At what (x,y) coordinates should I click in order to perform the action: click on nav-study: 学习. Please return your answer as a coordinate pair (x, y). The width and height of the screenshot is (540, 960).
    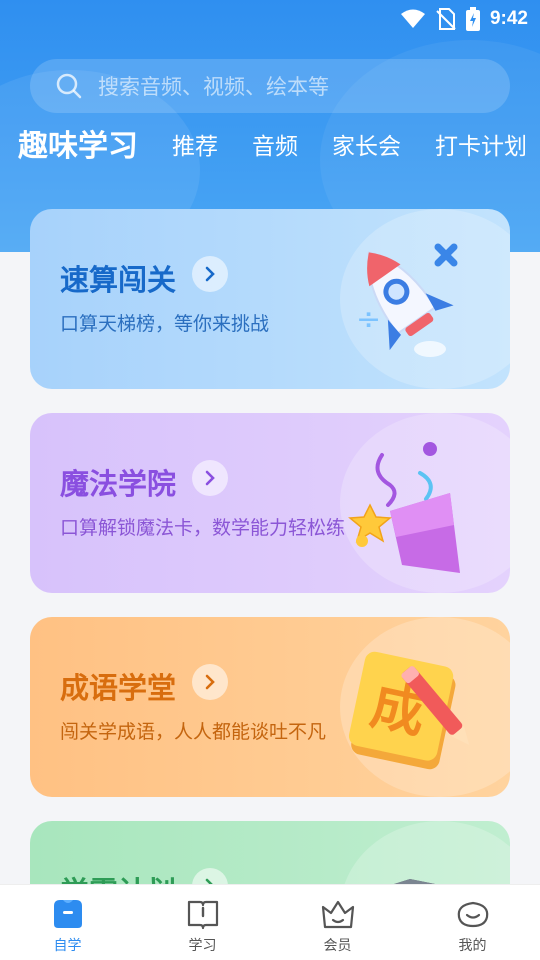
    Looking at the image, I should click on (202, 922).